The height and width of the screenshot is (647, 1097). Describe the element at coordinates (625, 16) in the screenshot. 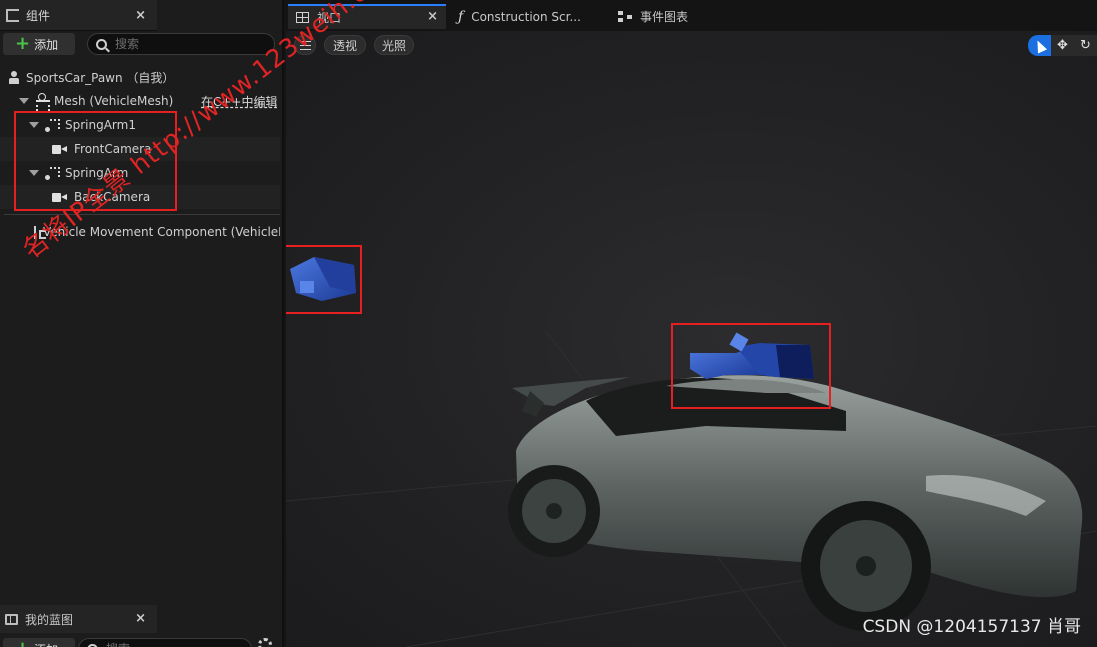

I see `event-graph-icon` at that location.